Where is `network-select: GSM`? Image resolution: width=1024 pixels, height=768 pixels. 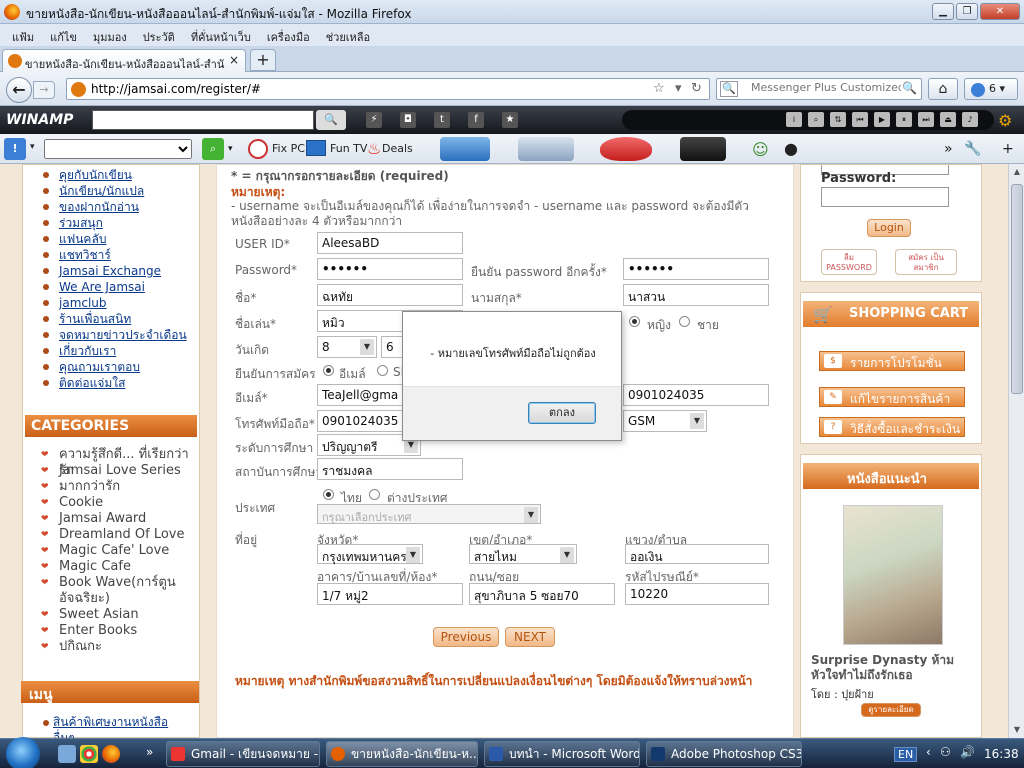
network-select: GSM is located at coordinates (665, 421).